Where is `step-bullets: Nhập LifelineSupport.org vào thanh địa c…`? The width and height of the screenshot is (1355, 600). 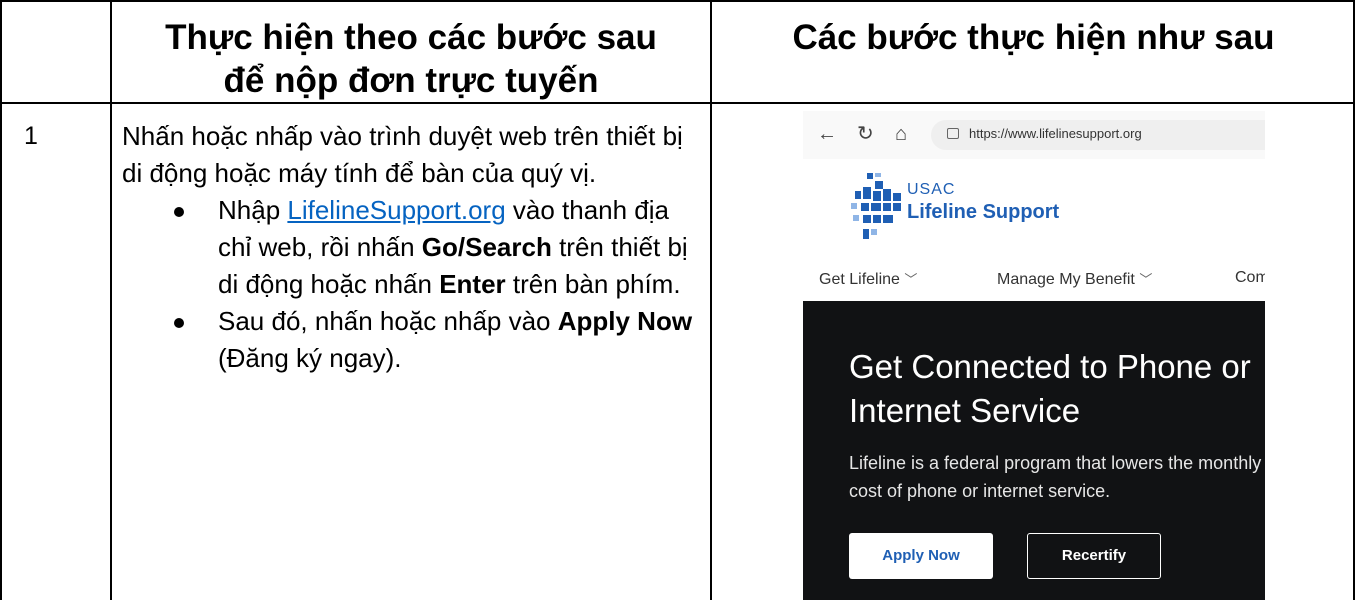
step-bullets: Nhập LifelineSupport.org vào thanh địa c… is located at coordinates (412, 284).